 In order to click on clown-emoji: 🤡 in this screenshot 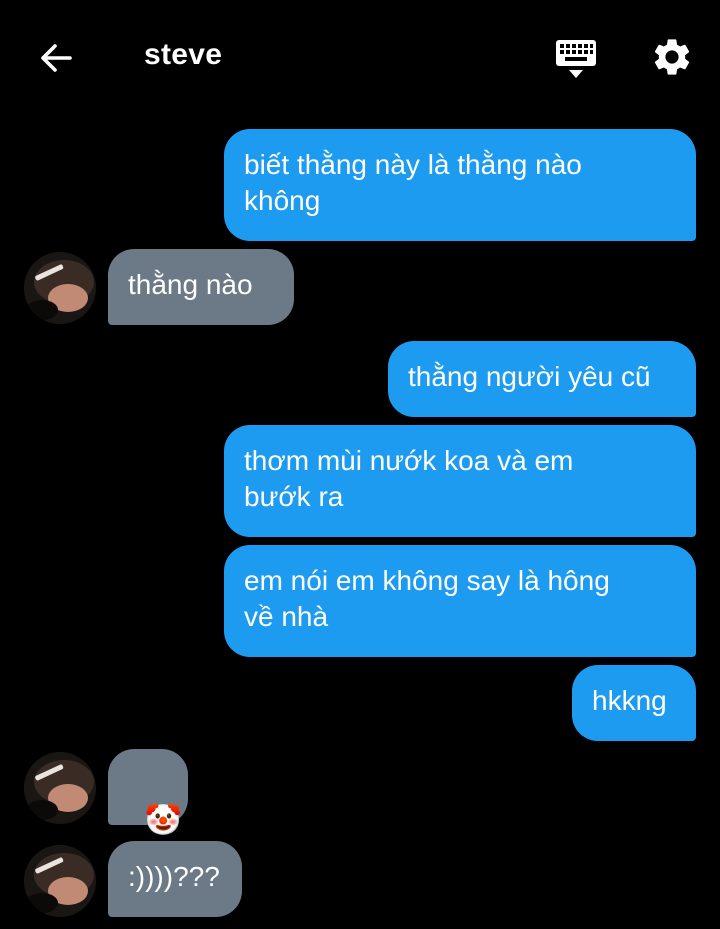, I will do `click(163, 820)`.